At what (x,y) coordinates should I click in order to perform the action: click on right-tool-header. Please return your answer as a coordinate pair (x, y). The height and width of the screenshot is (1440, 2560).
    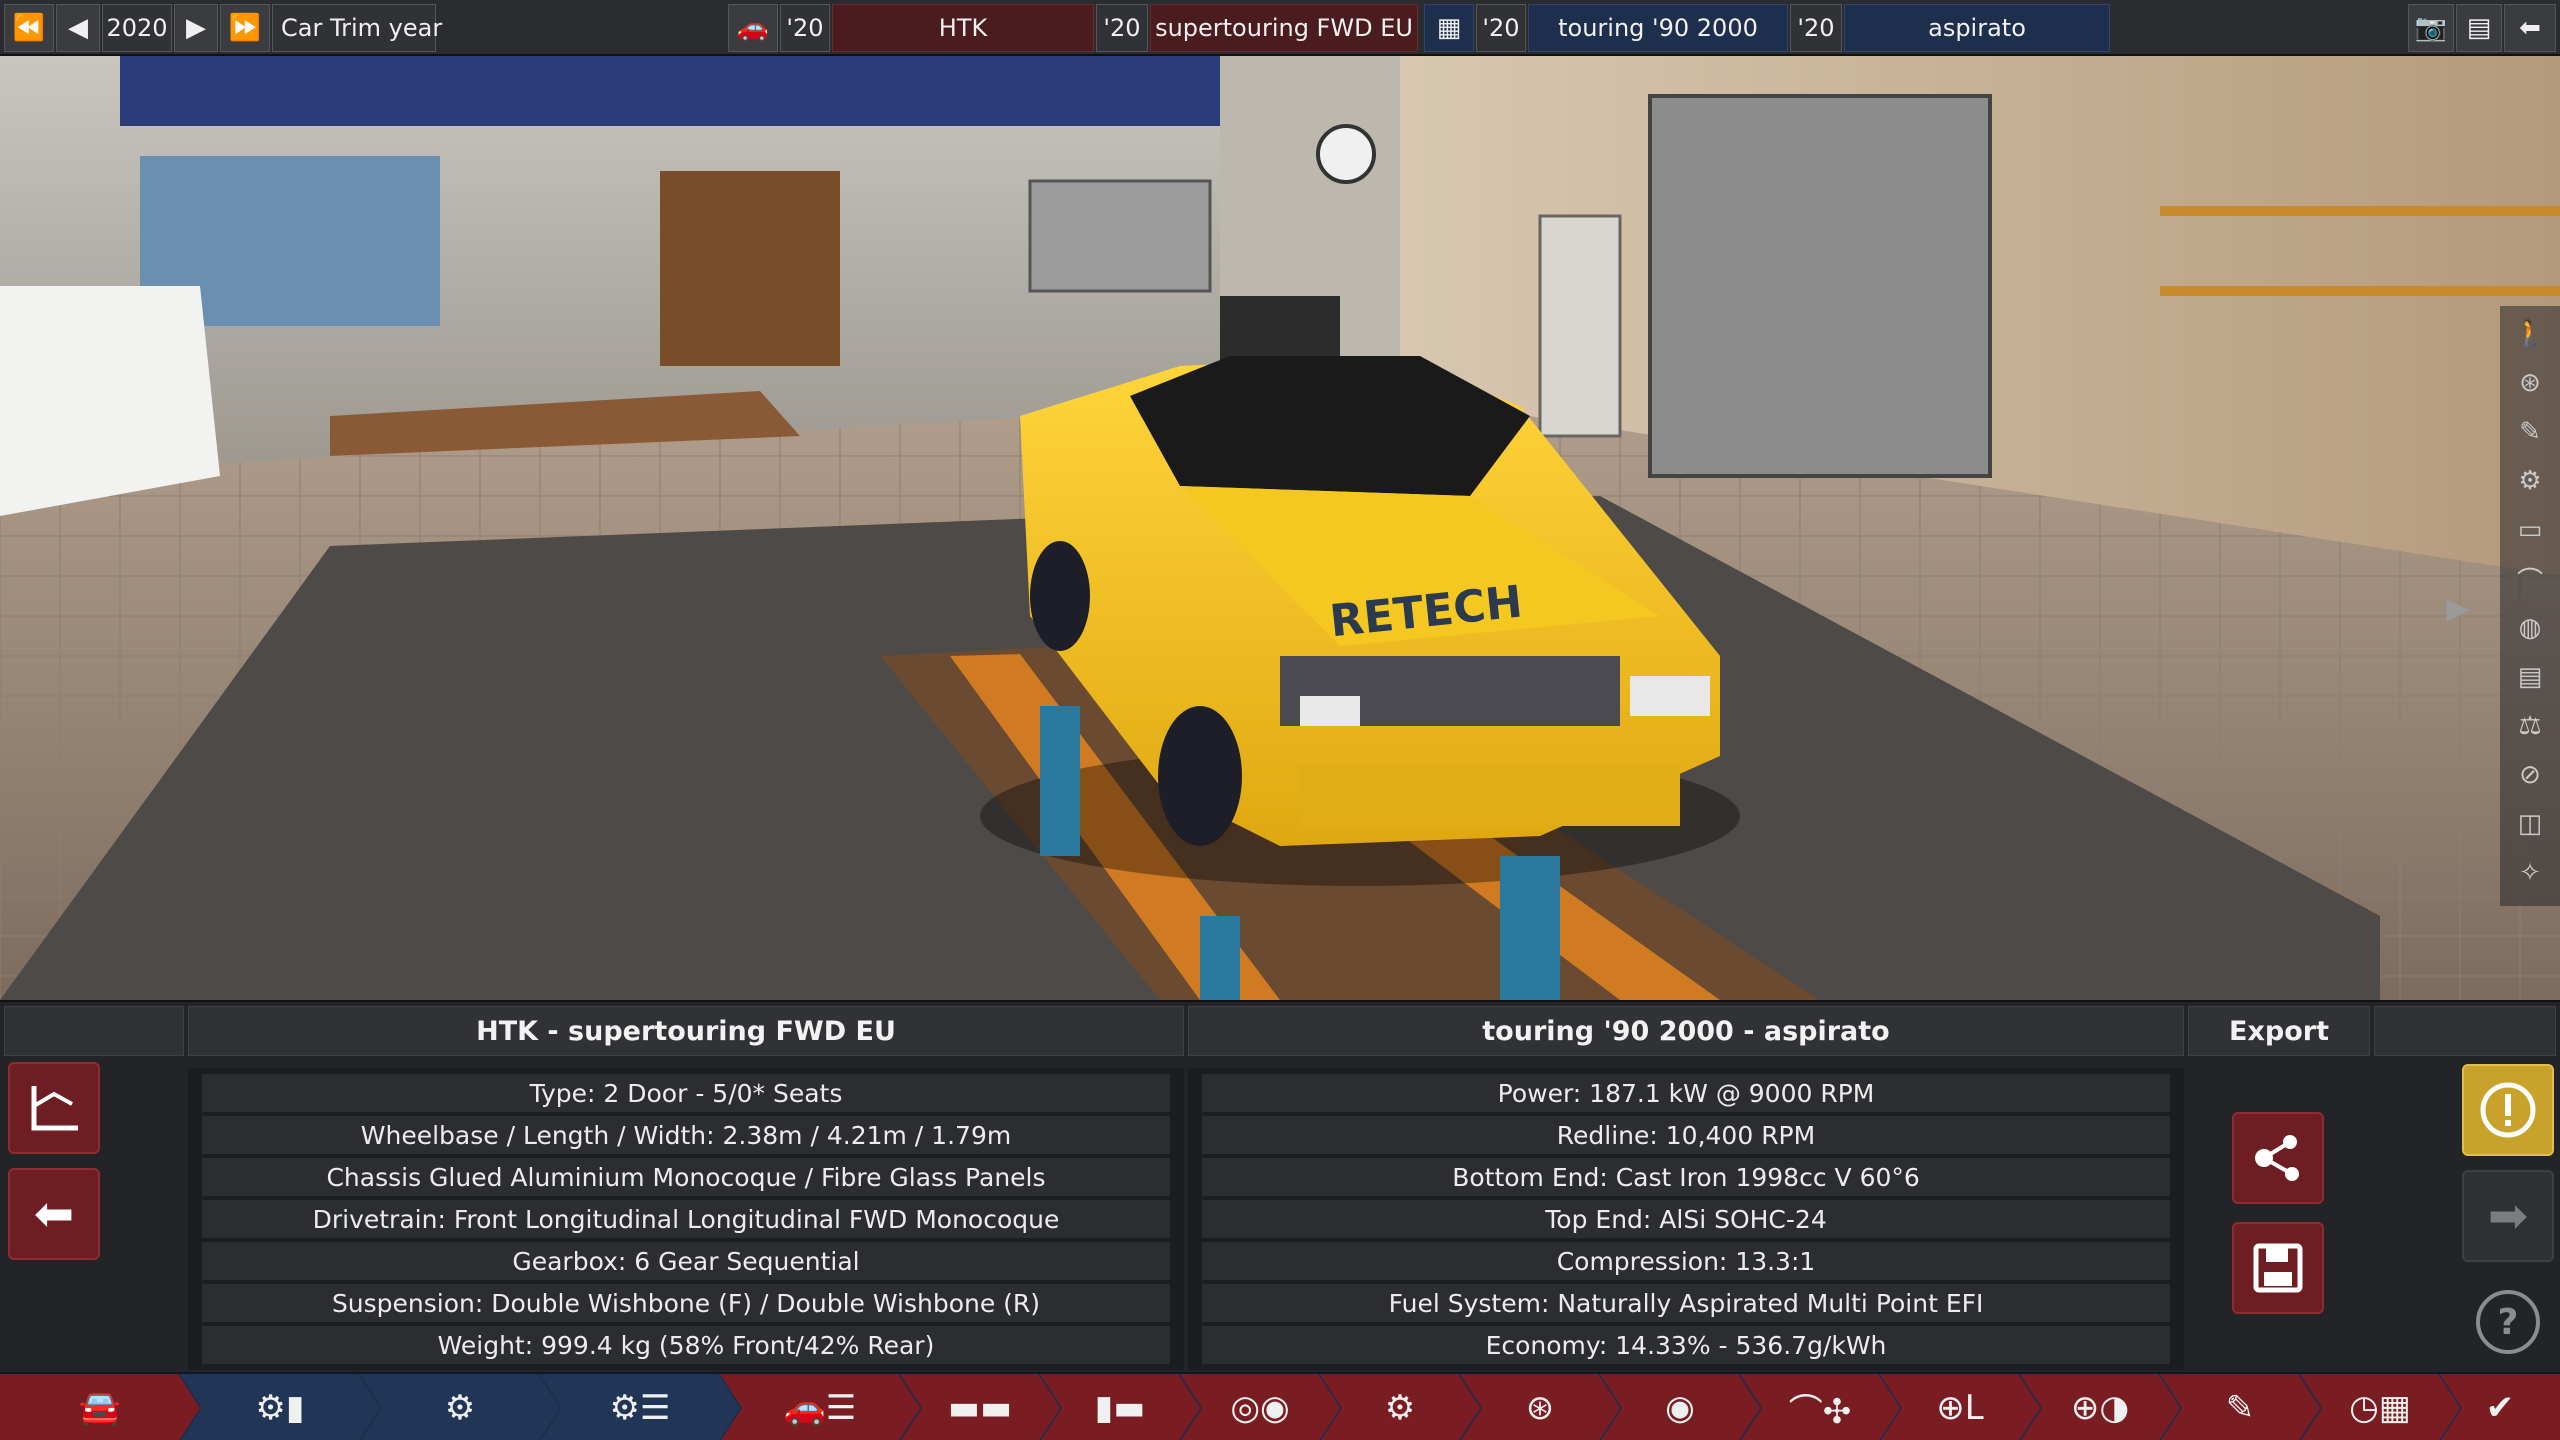
    Looking at the image, I should click on (2465, 1031).